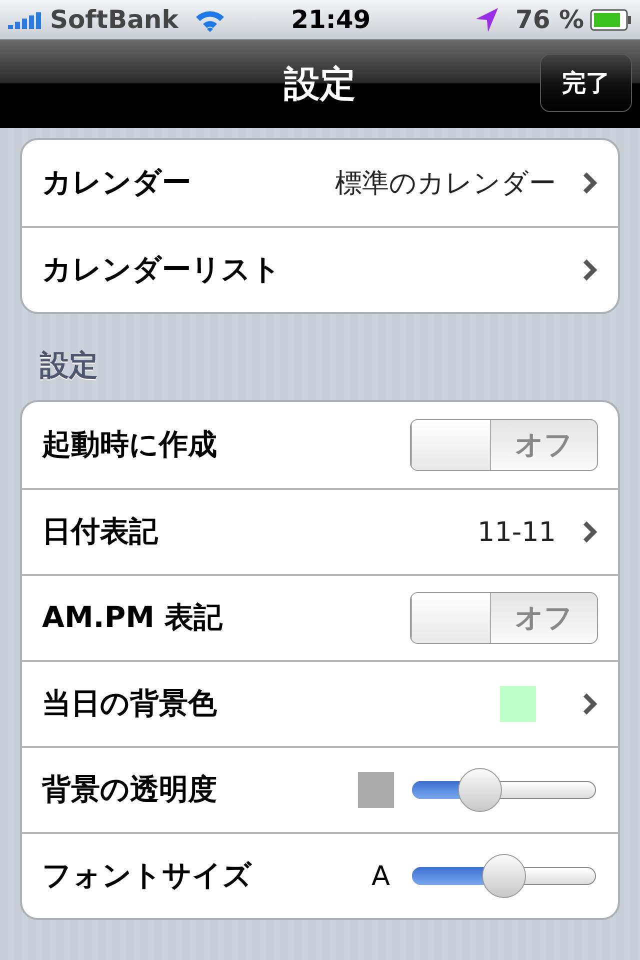  Describe the element at coordinates (117, 182) in the screenshot. I see `row-label: カレンダー` at that location.